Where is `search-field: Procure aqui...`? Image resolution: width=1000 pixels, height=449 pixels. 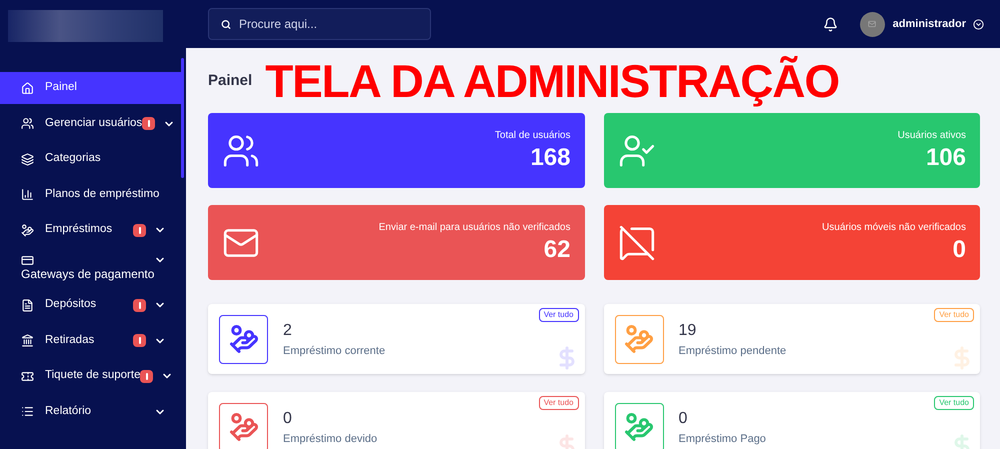 search-field: Procure aqui... is located at coordinates (319, 24).